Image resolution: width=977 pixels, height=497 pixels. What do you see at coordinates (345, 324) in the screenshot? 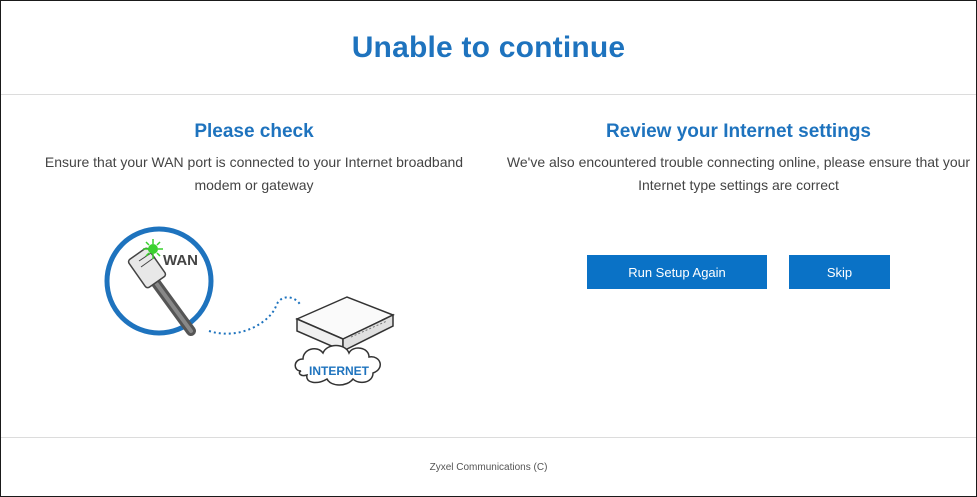
I see `router-icon` at bounding box center [345, 324].